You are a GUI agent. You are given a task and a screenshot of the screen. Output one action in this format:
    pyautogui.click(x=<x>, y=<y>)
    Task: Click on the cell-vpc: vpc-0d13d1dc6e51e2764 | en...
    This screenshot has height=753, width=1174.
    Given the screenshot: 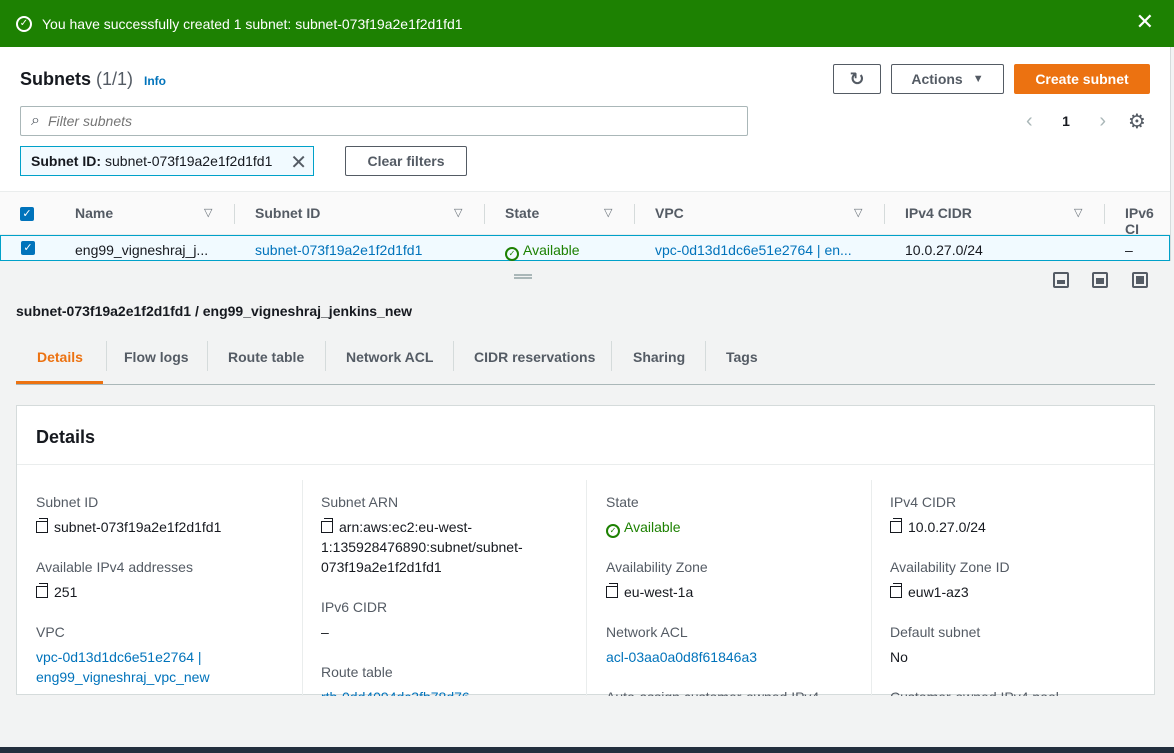 What is the action you would take?
    pyautogui.click(x=753, y=250)
    